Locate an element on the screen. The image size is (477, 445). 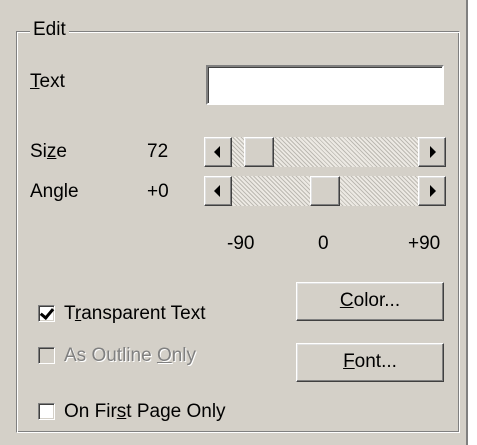
angle-slider-thumb is located at coordinates (325, 191).